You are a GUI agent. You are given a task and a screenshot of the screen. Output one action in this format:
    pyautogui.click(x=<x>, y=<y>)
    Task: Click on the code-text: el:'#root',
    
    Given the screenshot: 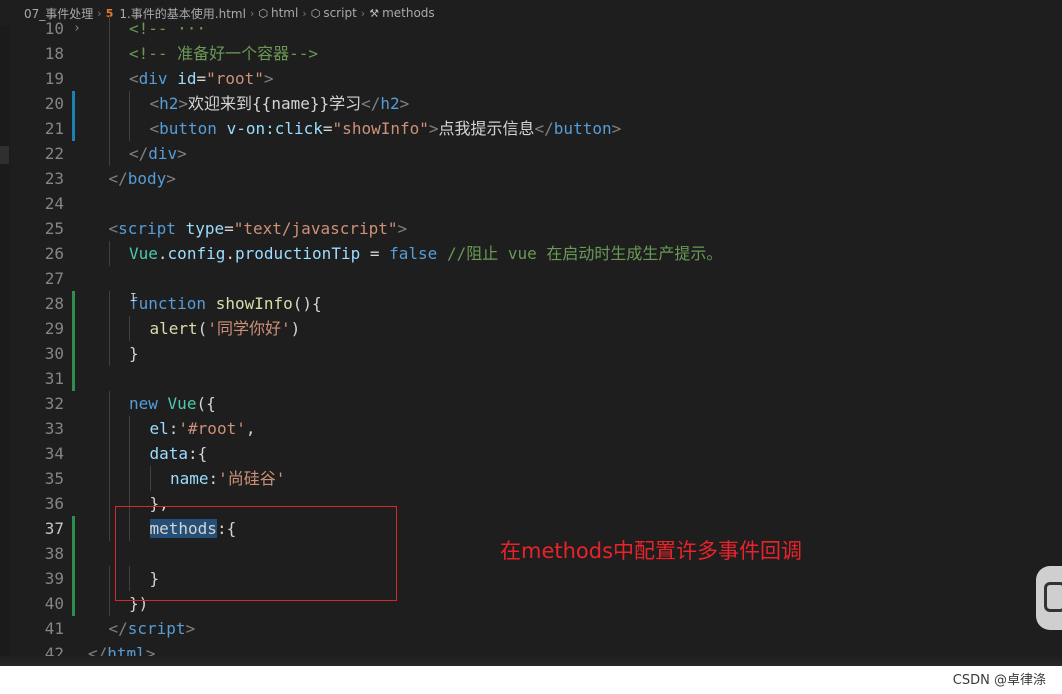 What is the action you would take?
    pyautogui.click(x=203, y=428)
    